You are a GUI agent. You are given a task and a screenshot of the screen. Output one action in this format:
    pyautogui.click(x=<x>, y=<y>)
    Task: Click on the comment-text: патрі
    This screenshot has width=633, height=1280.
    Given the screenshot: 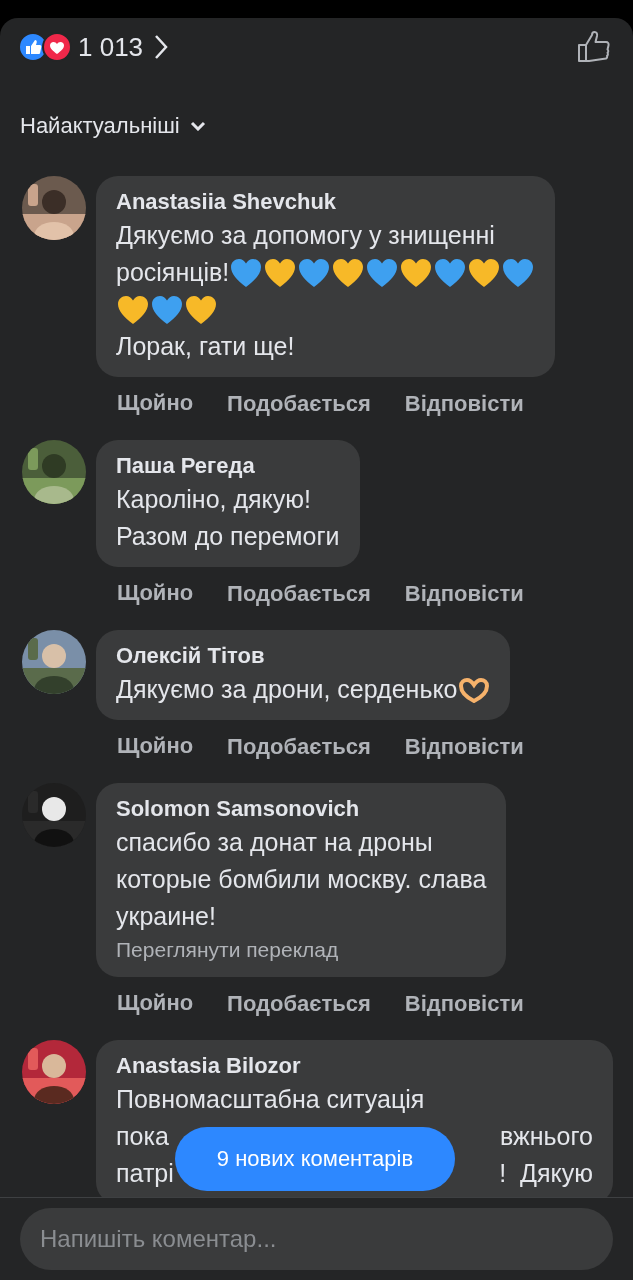 What is the action you would take?
    pyautogui.click(x=145, y=1173)
    